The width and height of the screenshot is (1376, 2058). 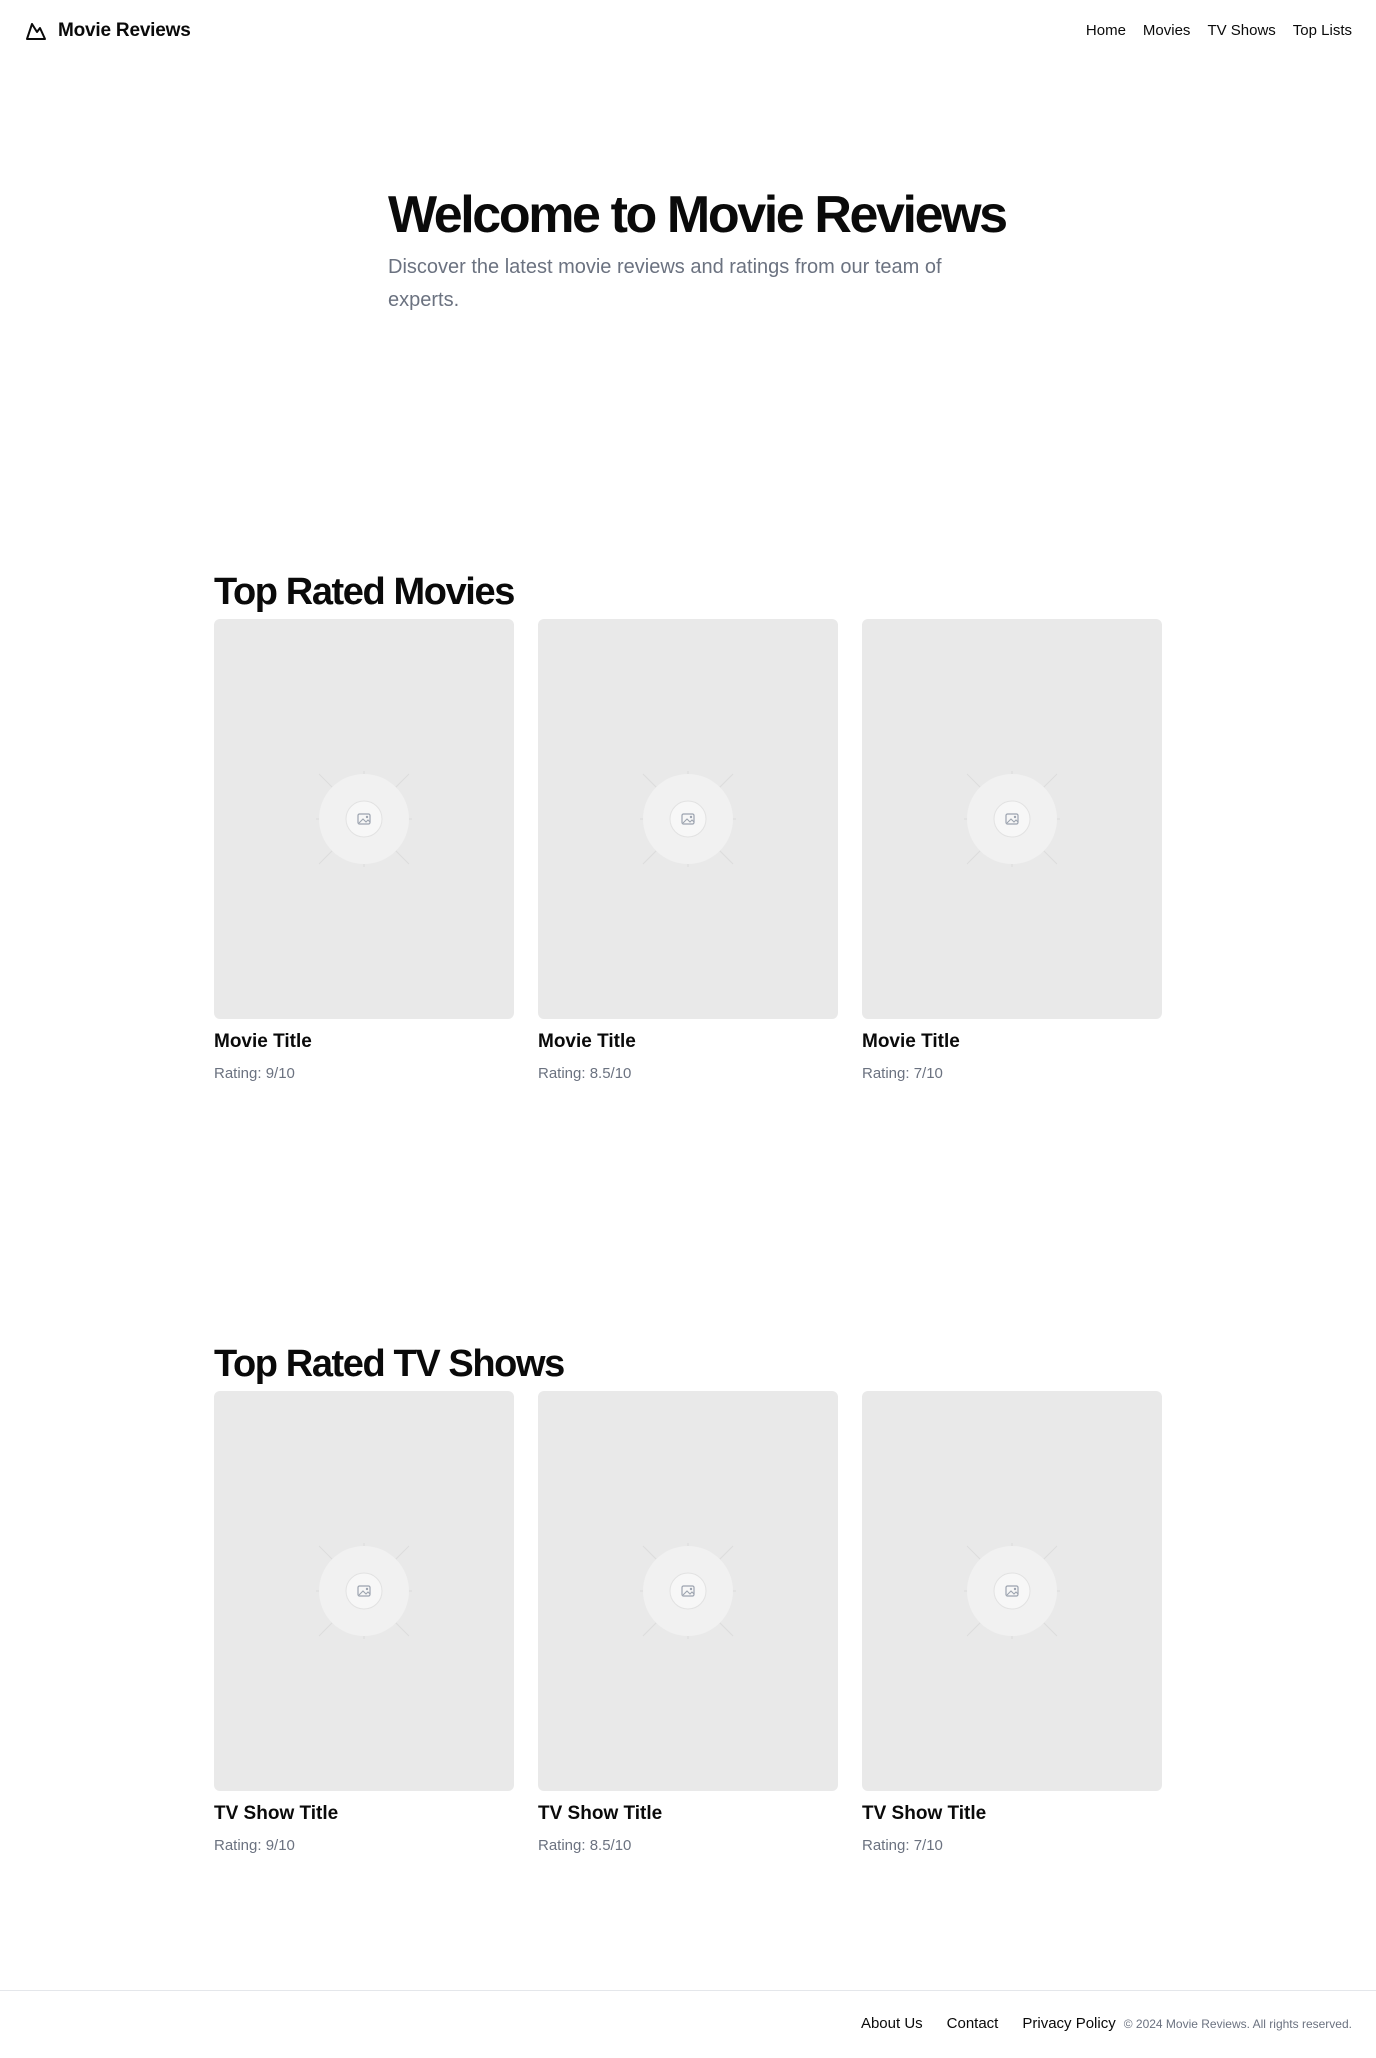 I want to click on footer-link-contact: Contact, so click(x=973, y=2023).